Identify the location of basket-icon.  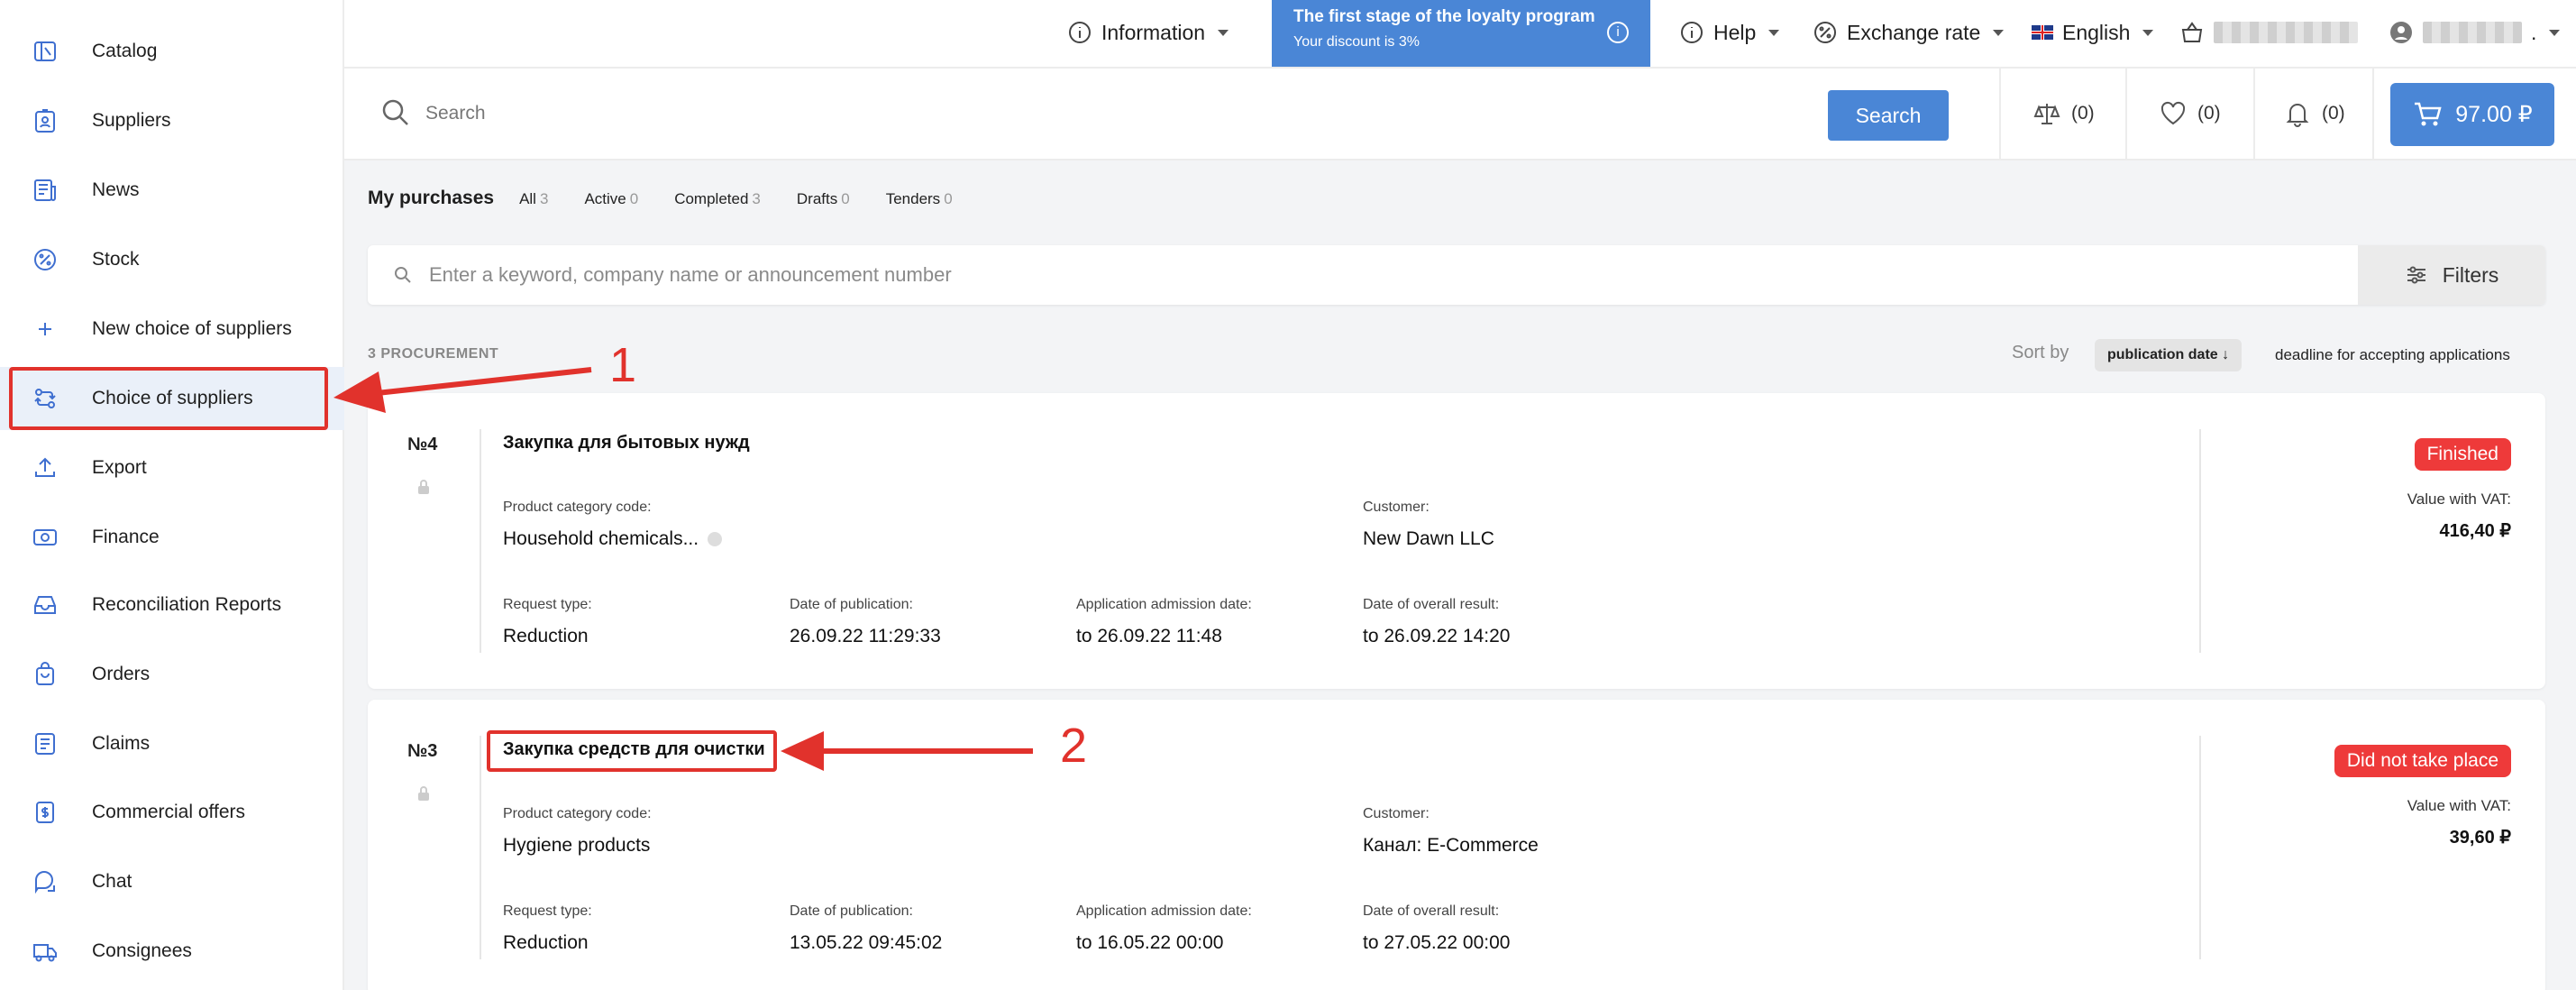
(2192, 32).